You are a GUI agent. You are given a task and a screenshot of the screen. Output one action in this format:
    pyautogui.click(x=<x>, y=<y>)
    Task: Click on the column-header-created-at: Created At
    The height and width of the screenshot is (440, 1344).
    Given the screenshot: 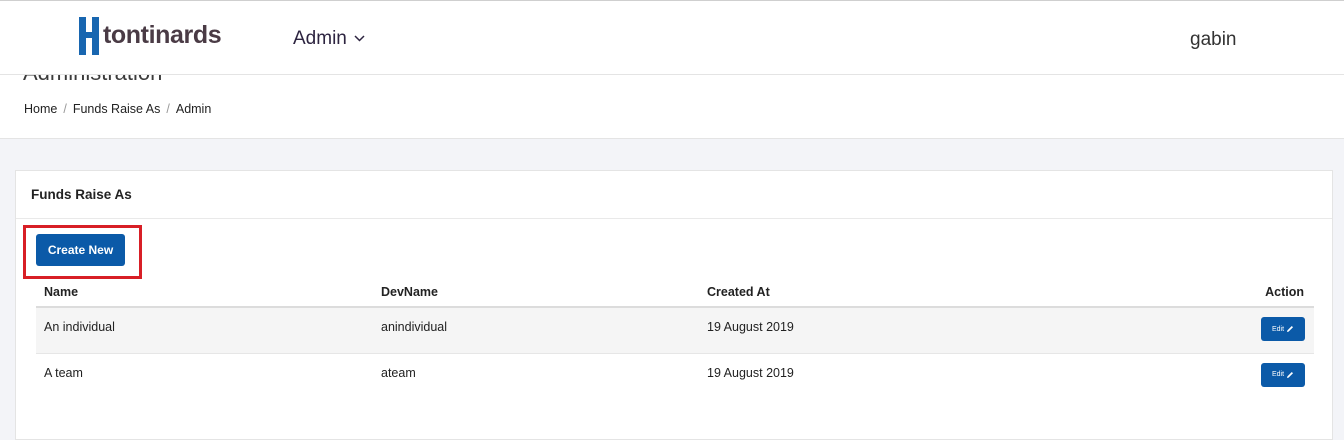 What is the action you would take?
    pyautogui.click(x=886, y=292)
    